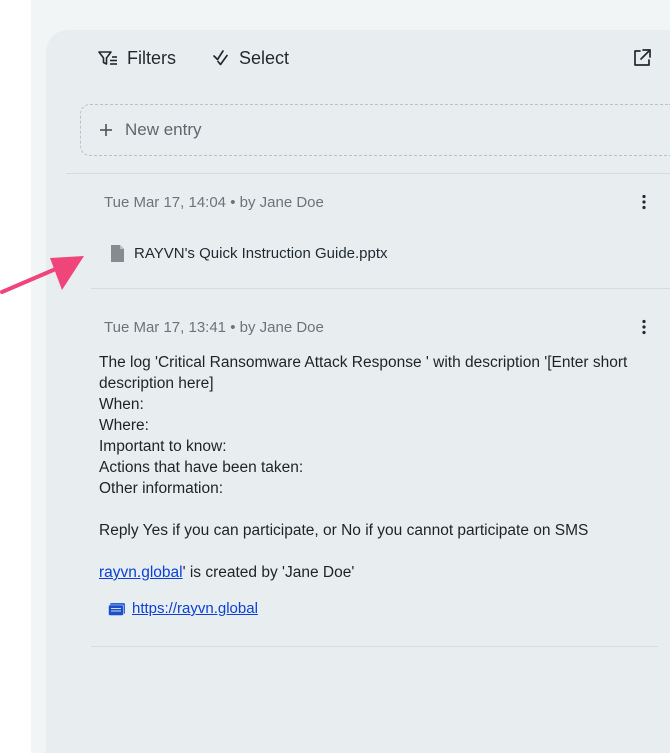 The width and height of the screenshot is (670, 753). What do you see at coordinates (163, 129) in the screenshot?
I see `new-entry-label: New entry` at bounding box center [163, 129].